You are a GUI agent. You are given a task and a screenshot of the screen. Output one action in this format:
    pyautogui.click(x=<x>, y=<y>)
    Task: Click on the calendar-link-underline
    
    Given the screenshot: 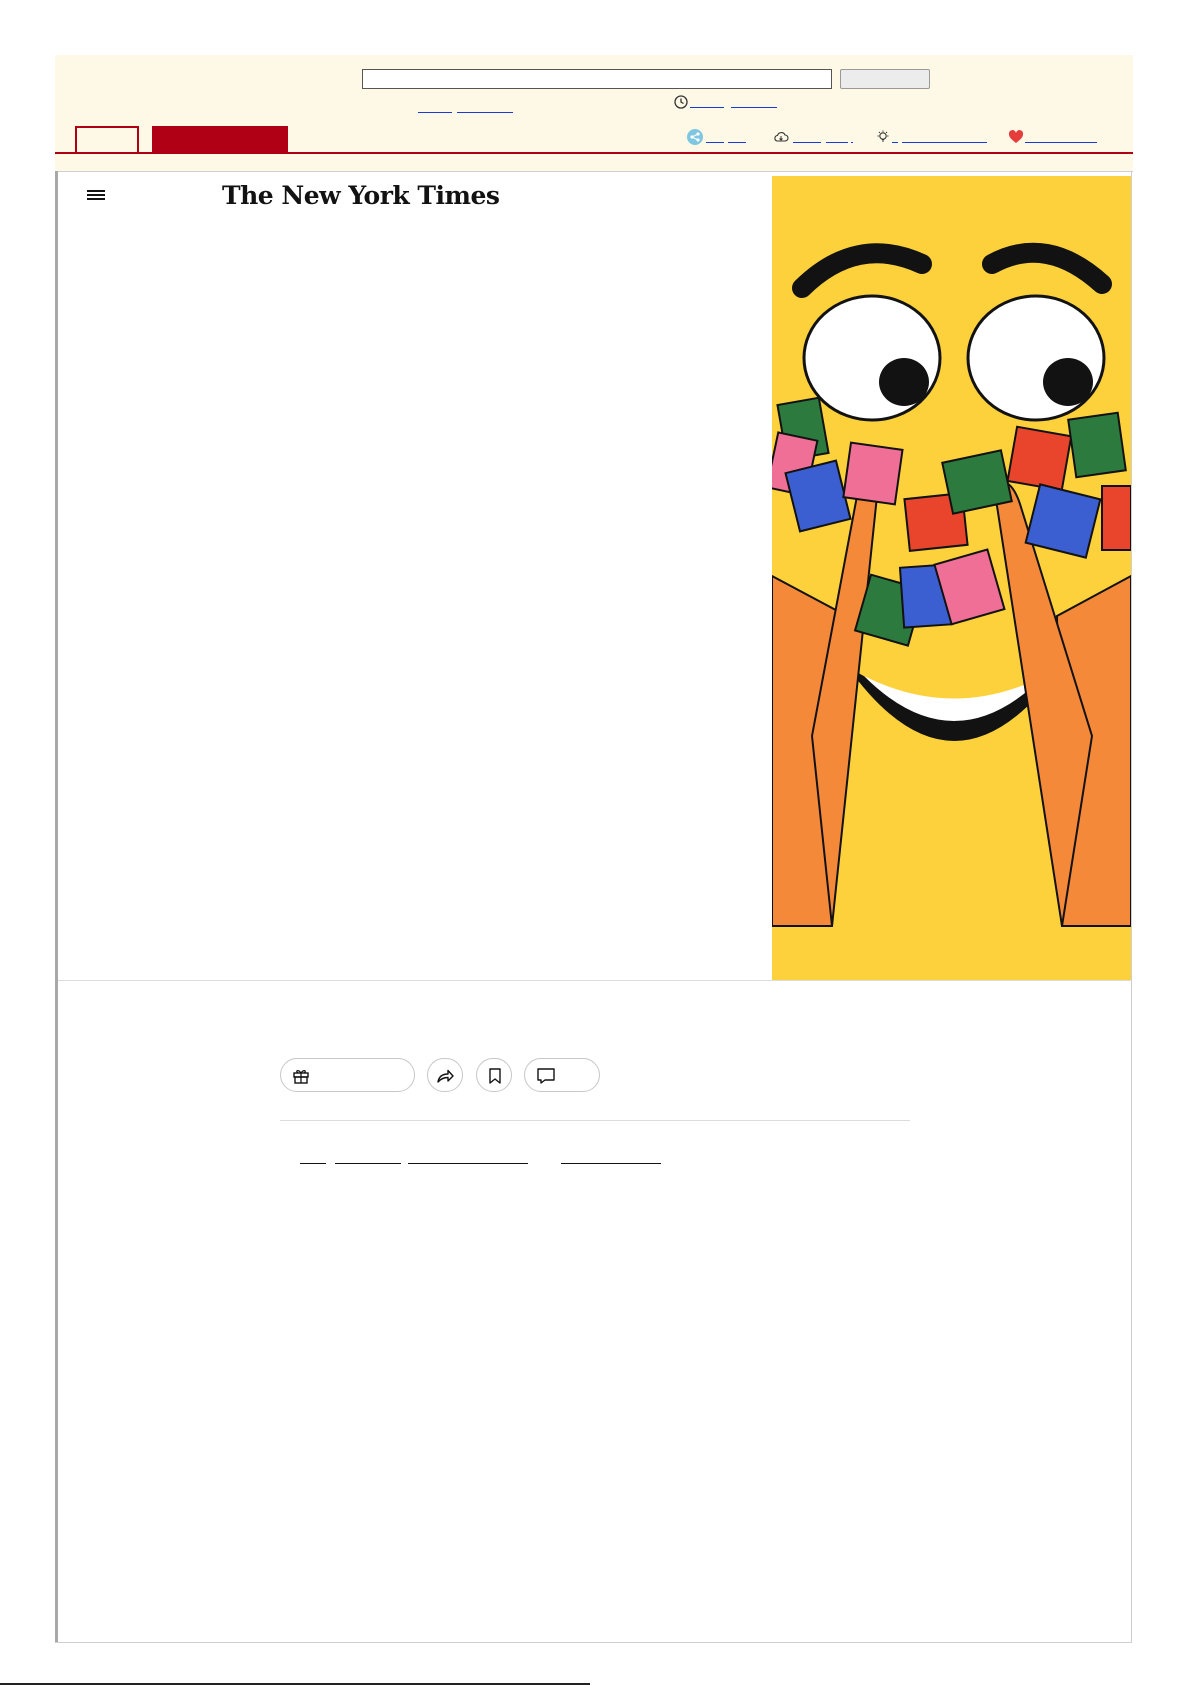 What is the action you would take?
    pyautogui.click(x=435, y=112)
    